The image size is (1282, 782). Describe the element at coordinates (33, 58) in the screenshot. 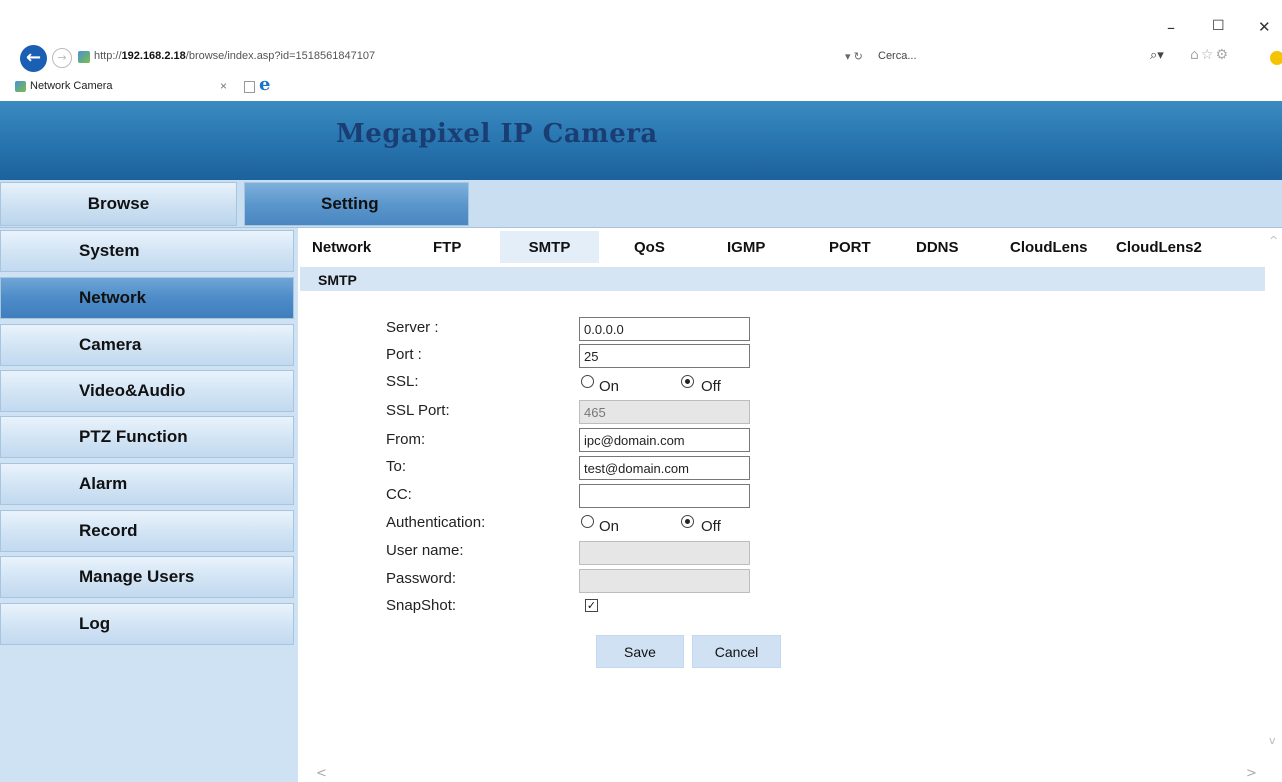

I see `back-arrow-icon: ←` at that location.